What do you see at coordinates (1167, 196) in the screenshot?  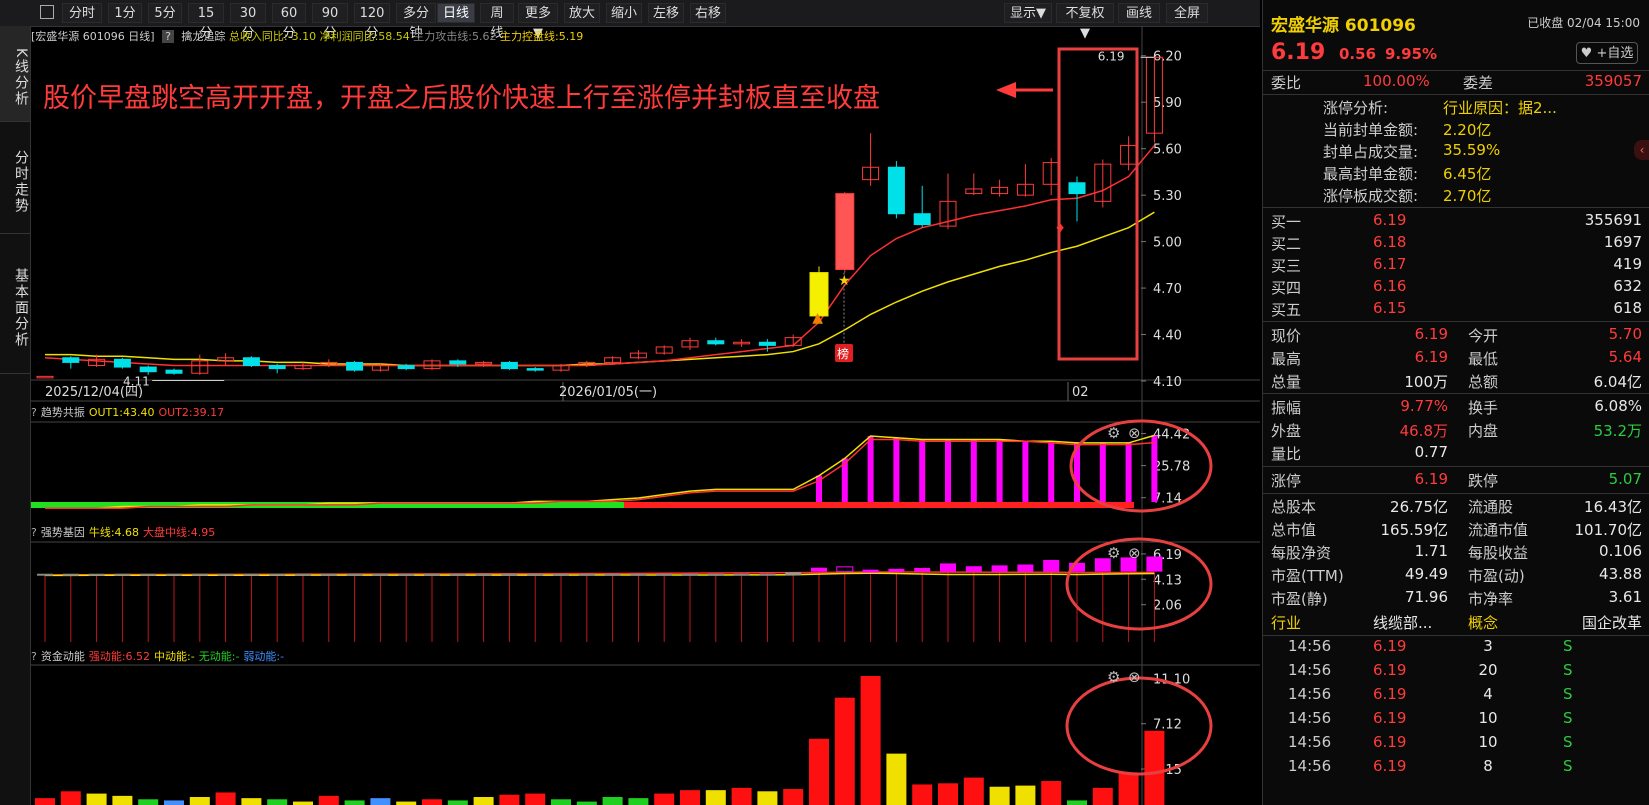 I see `y-tick-label: 5.30` at bounding box center [1167, 196].